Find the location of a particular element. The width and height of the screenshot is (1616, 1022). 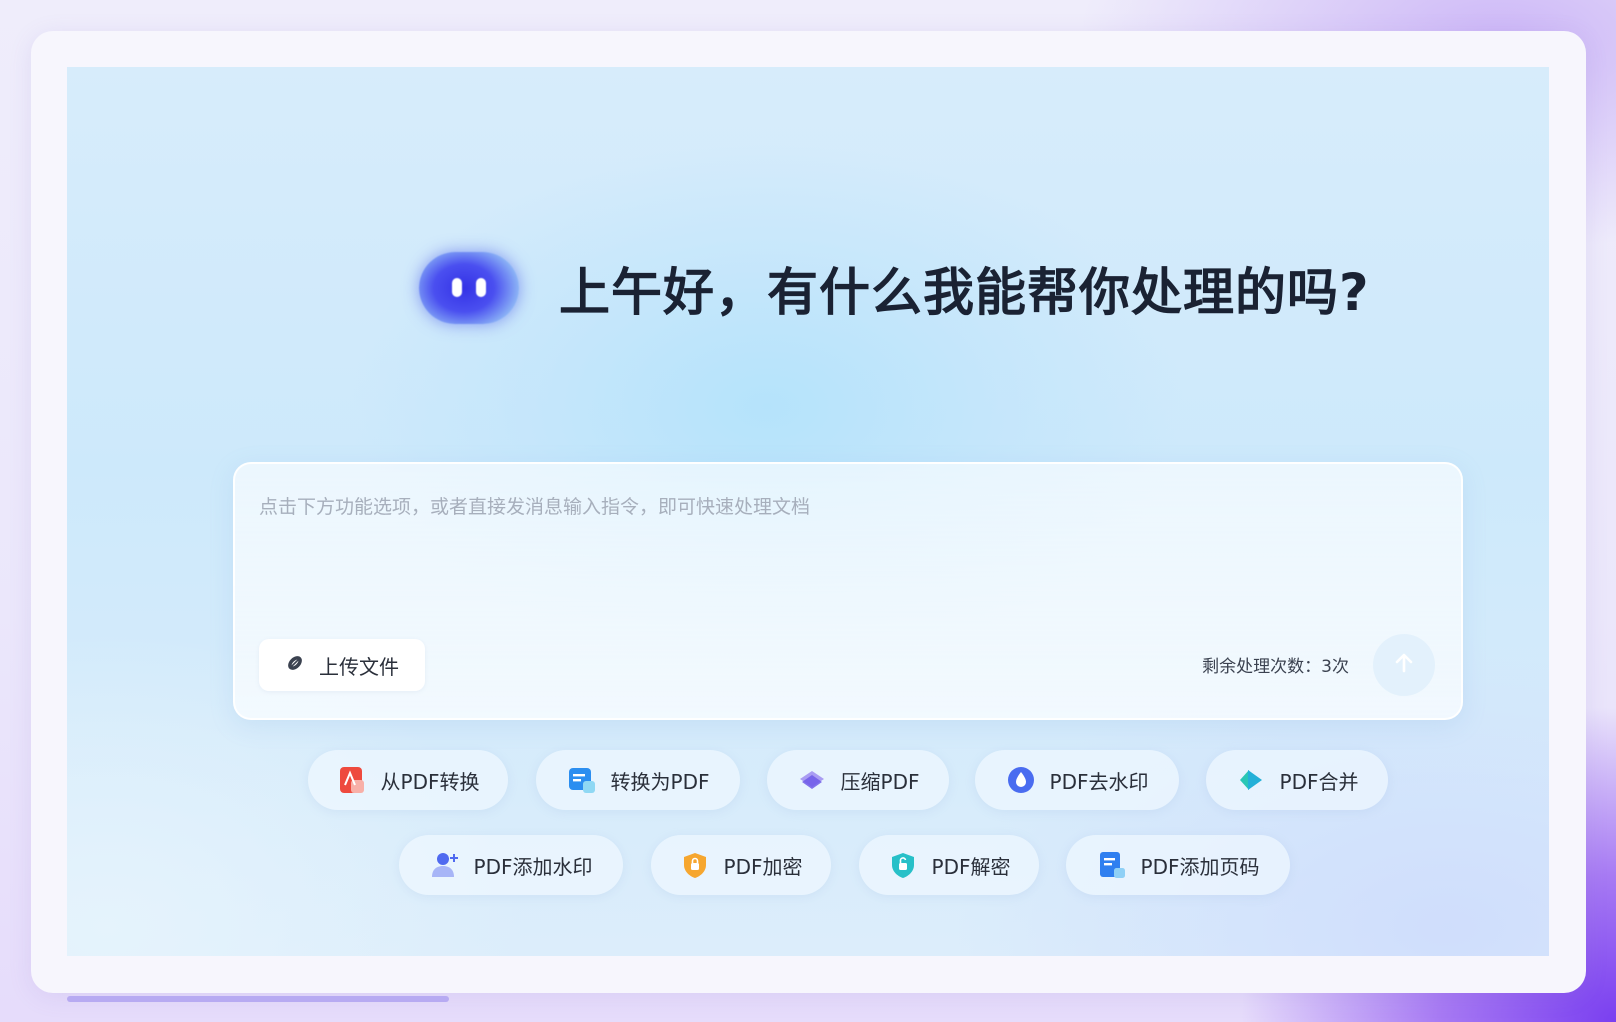

encrypt-icon is located at coordinates (695, 865).